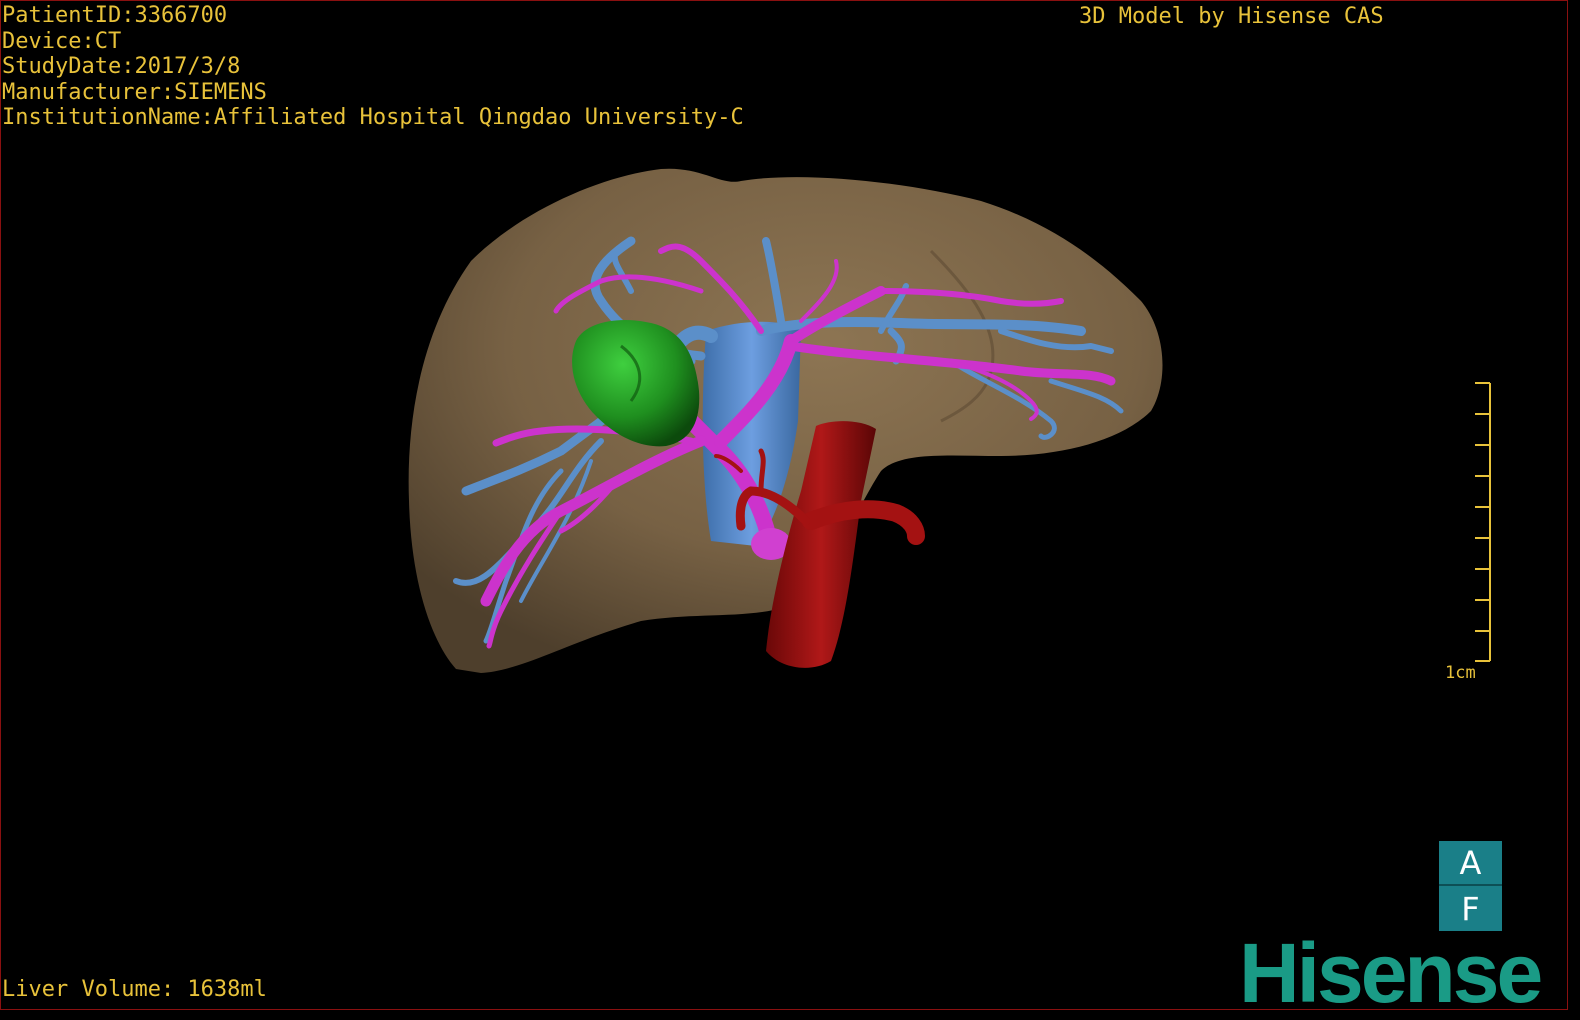 This screenshot has width=1580, height=1020. Describe the element at coordinates (134, 989) in the screenshot. I see `liver-volume: Liver Volume: 1638ml` at that location.